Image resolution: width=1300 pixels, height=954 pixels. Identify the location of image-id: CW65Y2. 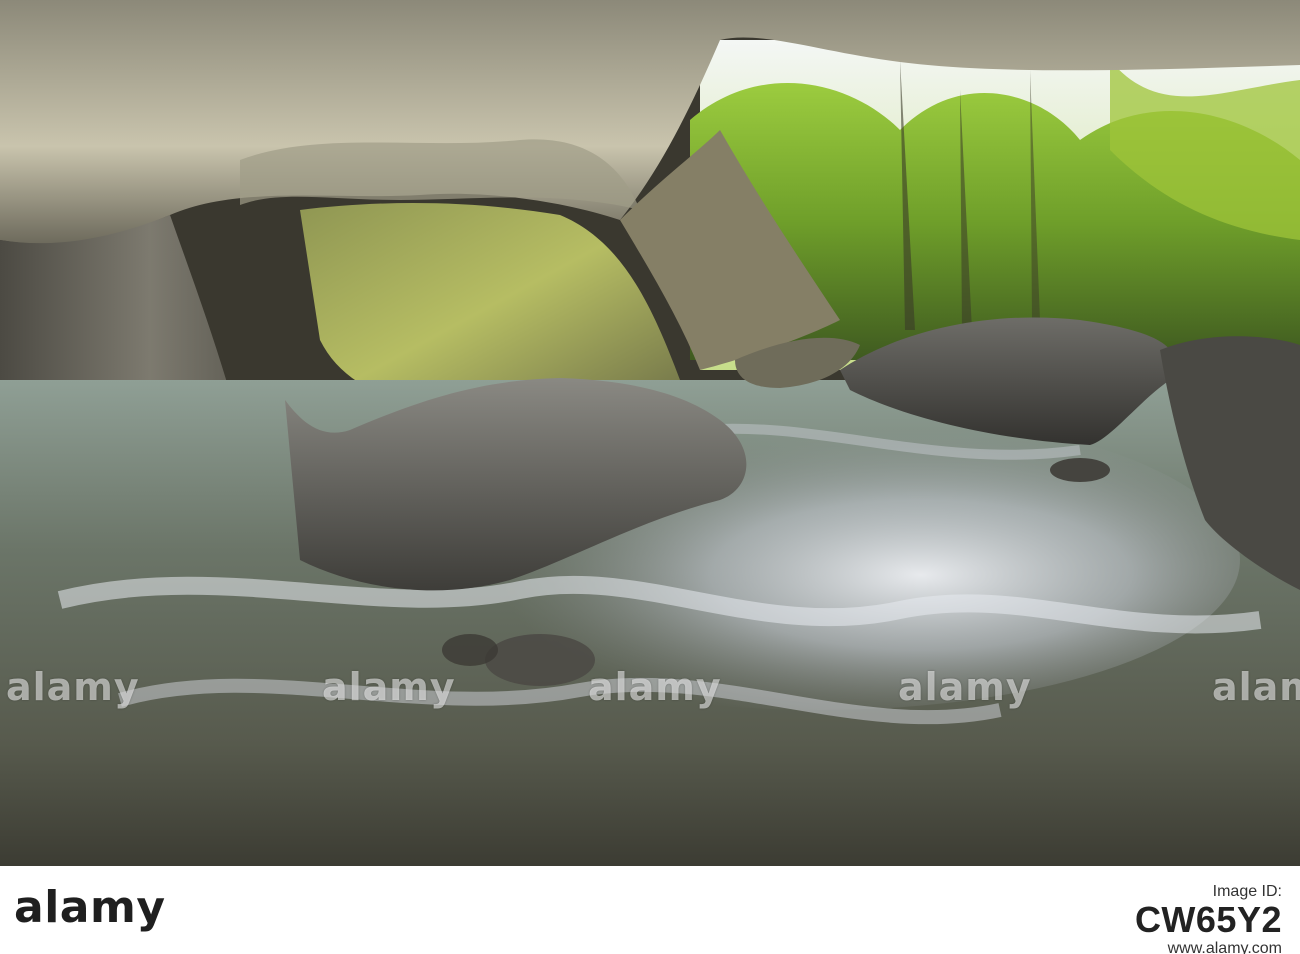
(1208, 920).